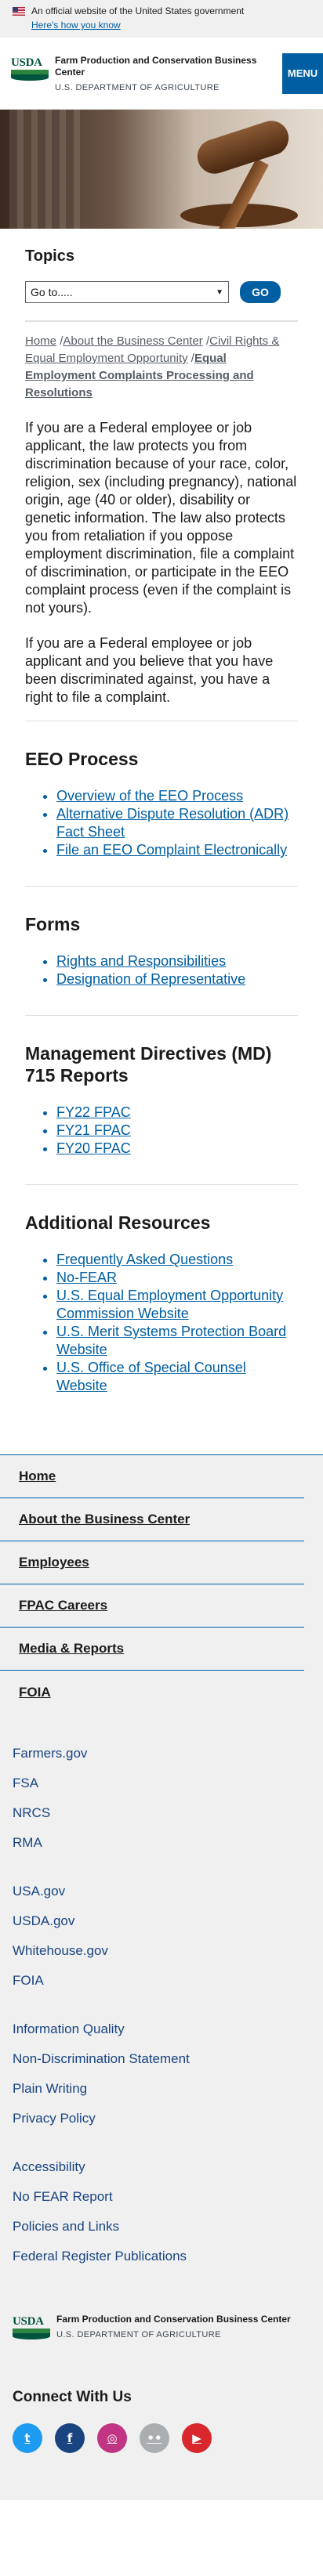  Describe the element at coordinates (161, 2256) in the screenshot. I see `federal-register-link: Federal Register Publications` at that location.